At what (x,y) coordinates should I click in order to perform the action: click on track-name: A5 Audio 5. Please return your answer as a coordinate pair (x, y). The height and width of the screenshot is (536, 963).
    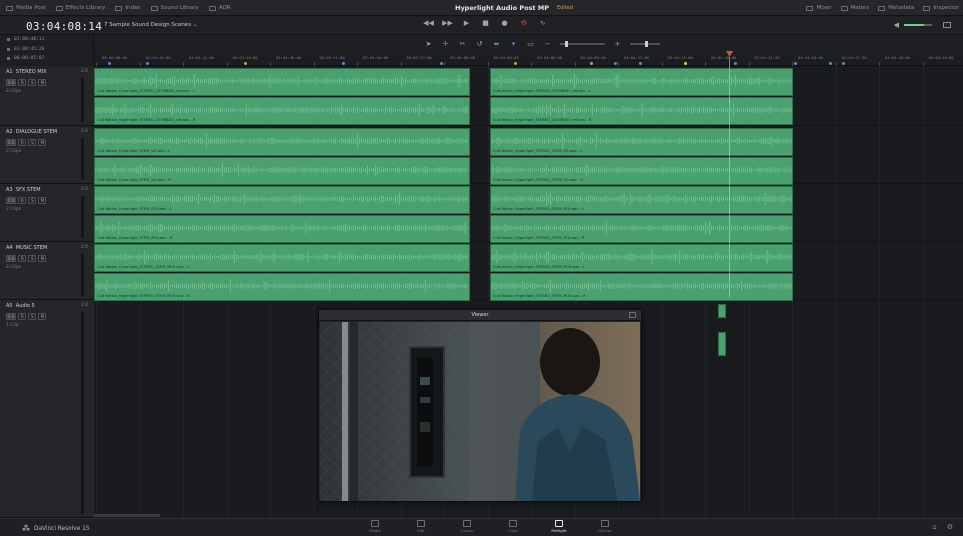
    Looking at the image, I should click on (20, 306).